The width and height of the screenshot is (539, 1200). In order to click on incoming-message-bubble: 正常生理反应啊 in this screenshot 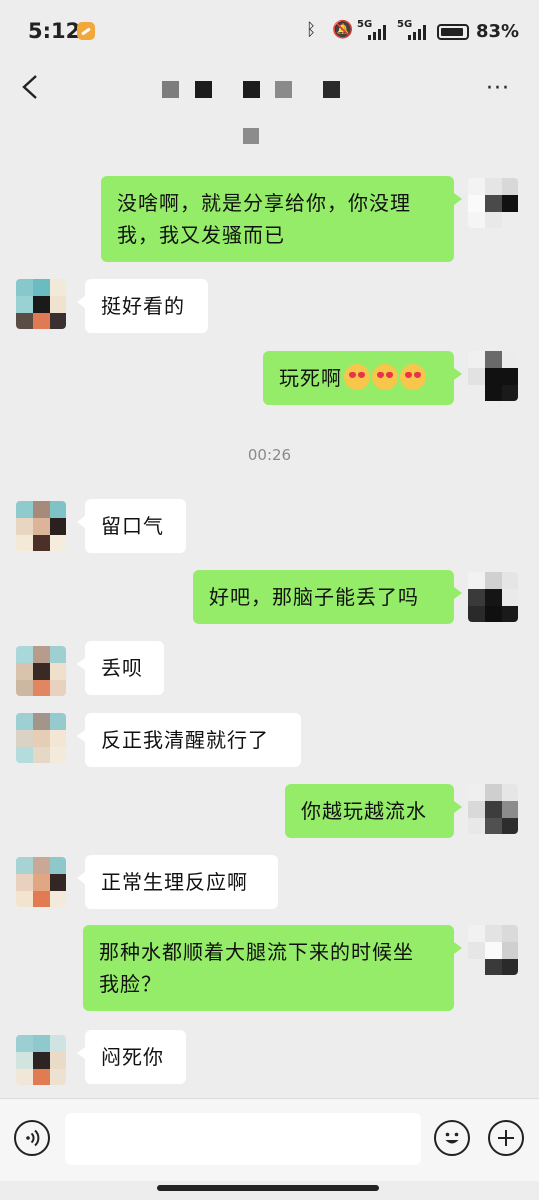, I will do `click(177, 882)`.